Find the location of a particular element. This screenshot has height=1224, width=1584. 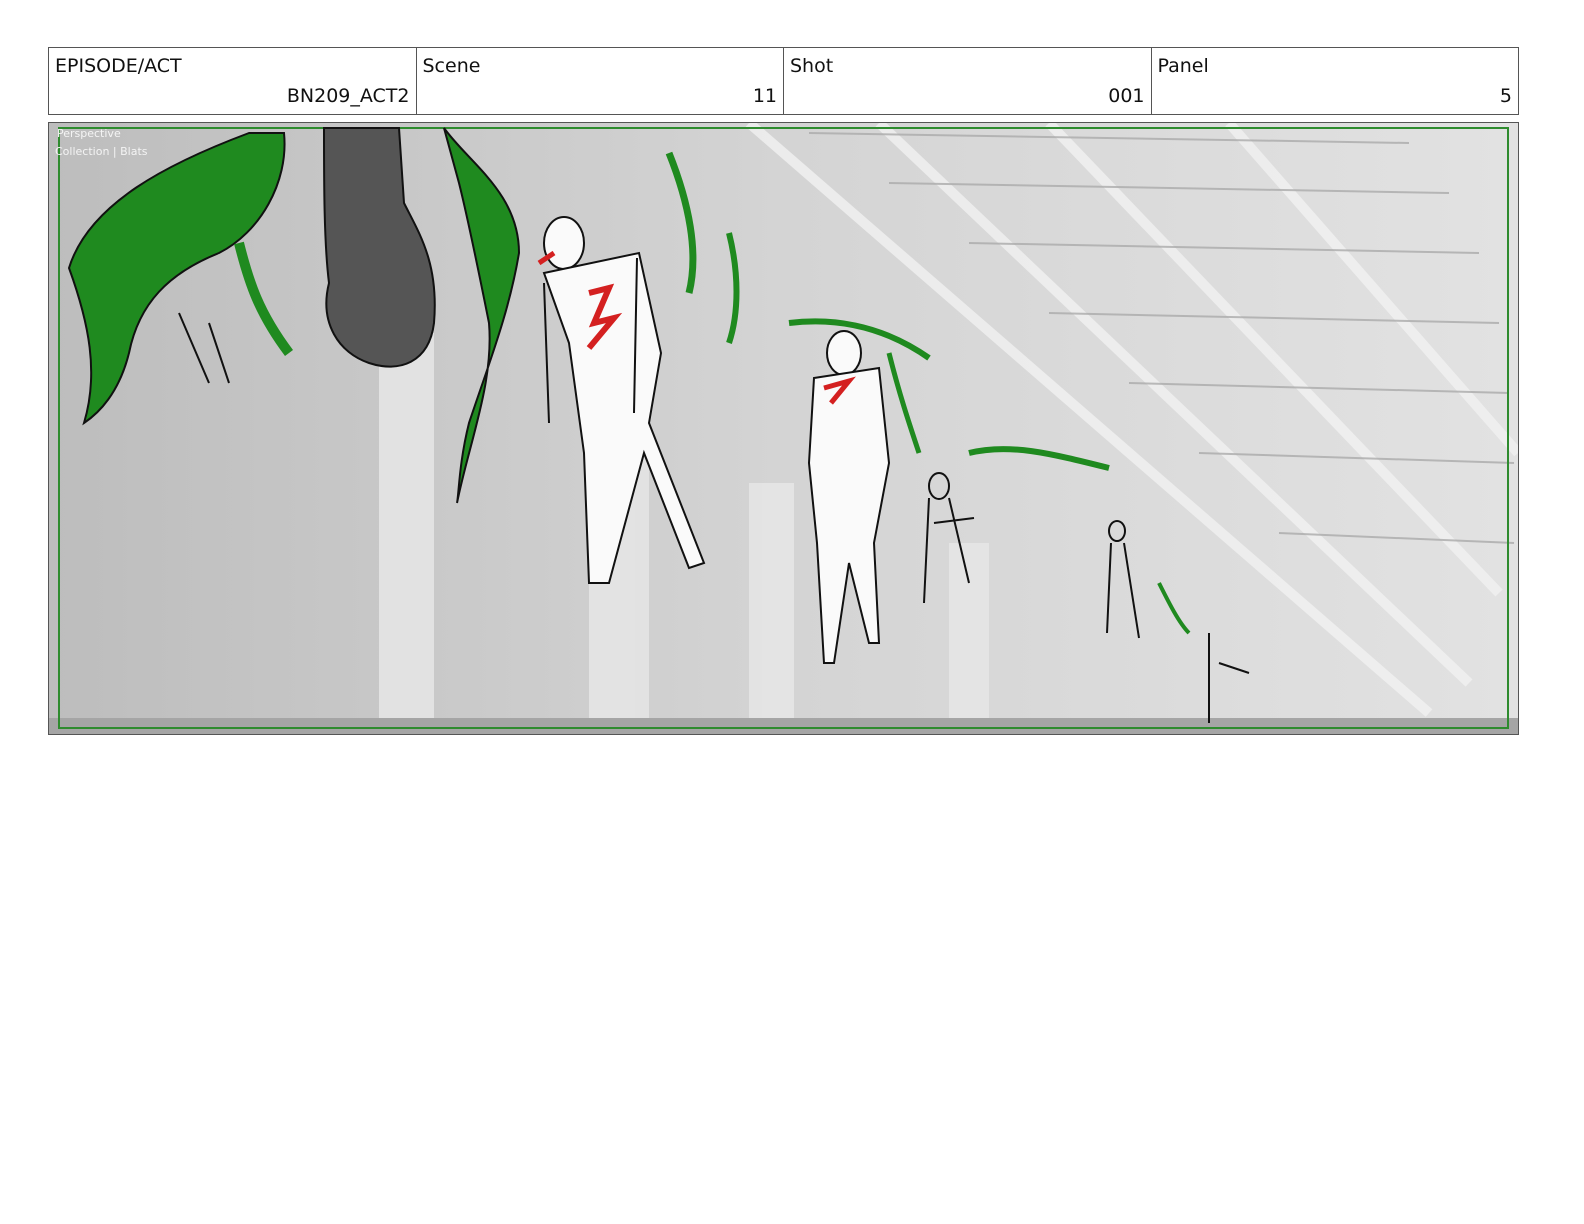

panel-cell: Panel 5 is located at coordinates (1335, 81).